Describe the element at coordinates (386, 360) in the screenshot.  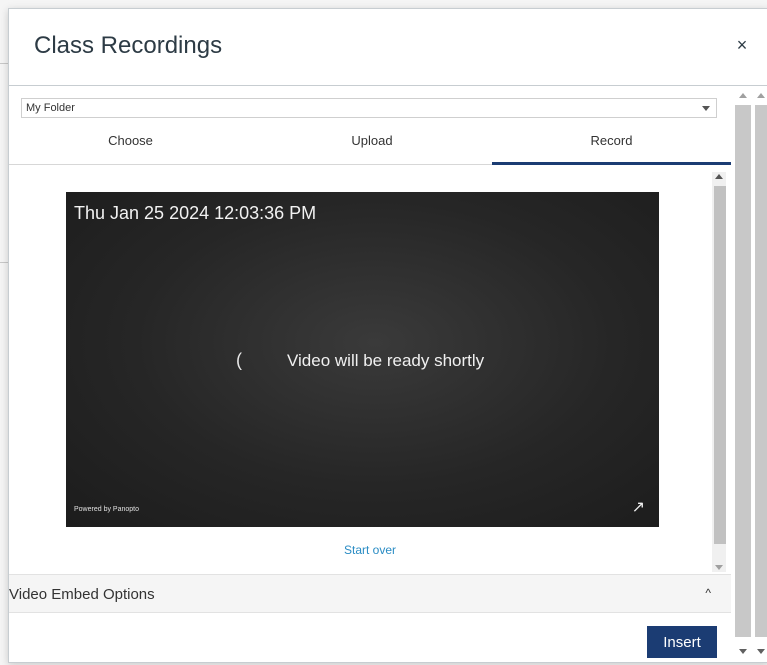
I see `video-status-message: Video will be ready shortly` at that location.